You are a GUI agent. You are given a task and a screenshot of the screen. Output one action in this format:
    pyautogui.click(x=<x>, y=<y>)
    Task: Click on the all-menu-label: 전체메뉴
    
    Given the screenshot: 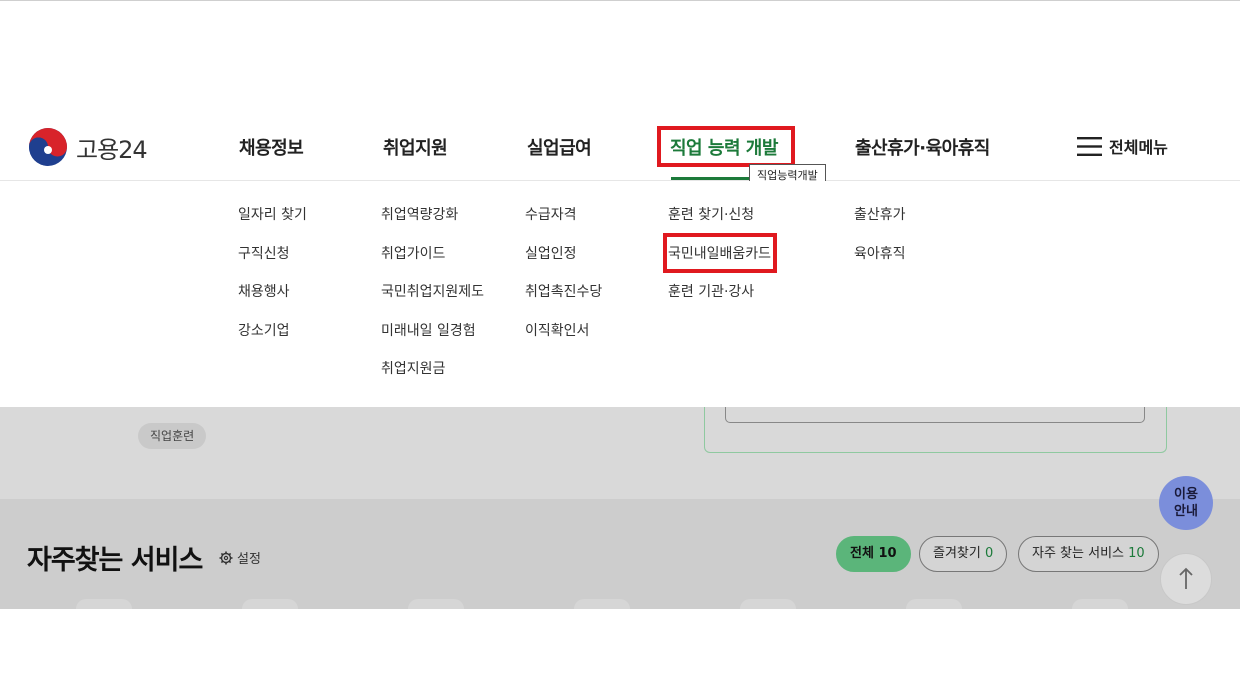 What is the action you would take?
    pyautogui.click(x=1138, y=147)
    